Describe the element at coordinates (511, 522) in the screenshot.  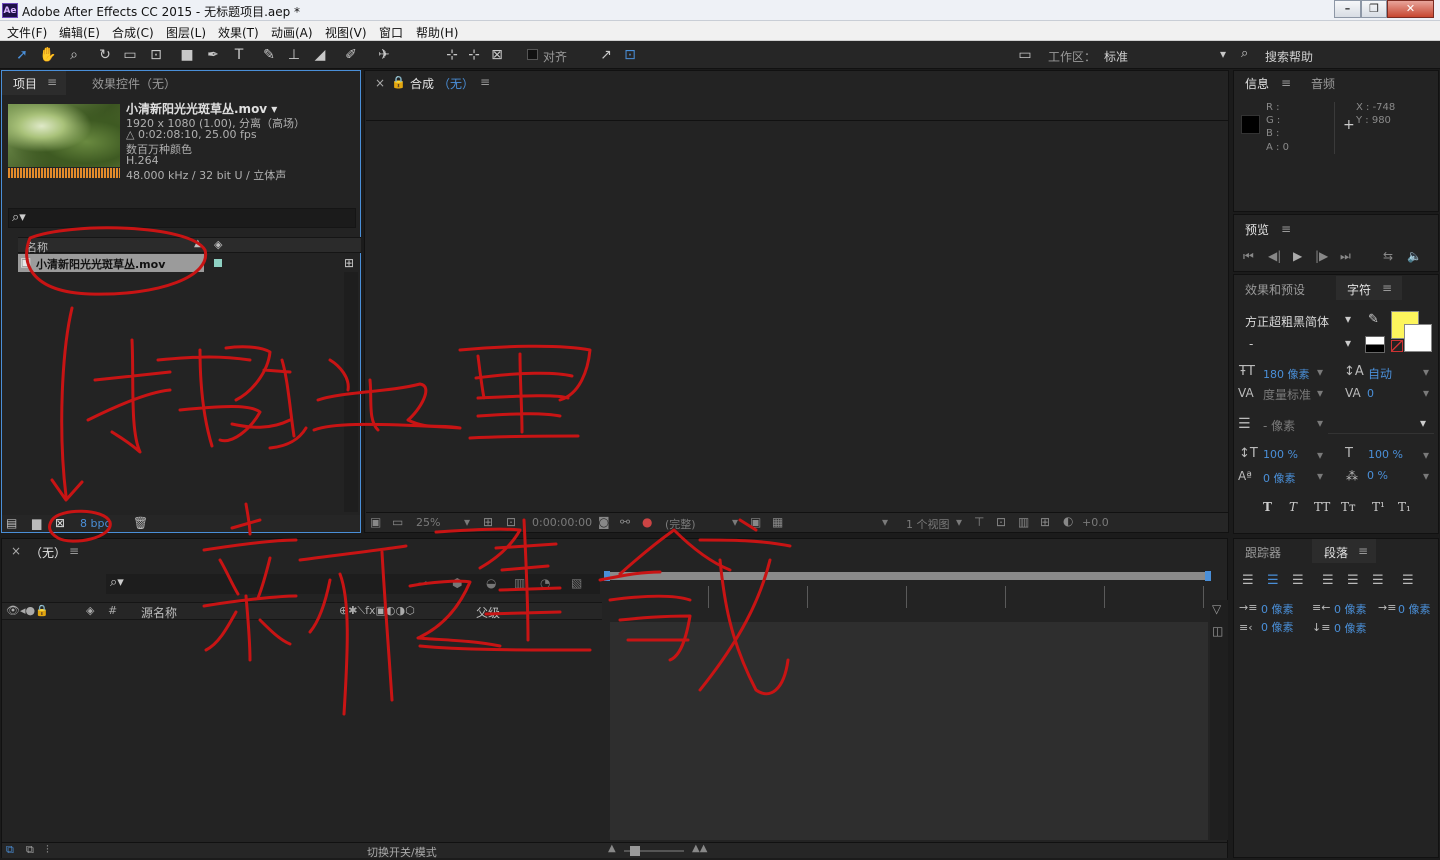
I see `safe-margins-icon: ⊡` at that location.